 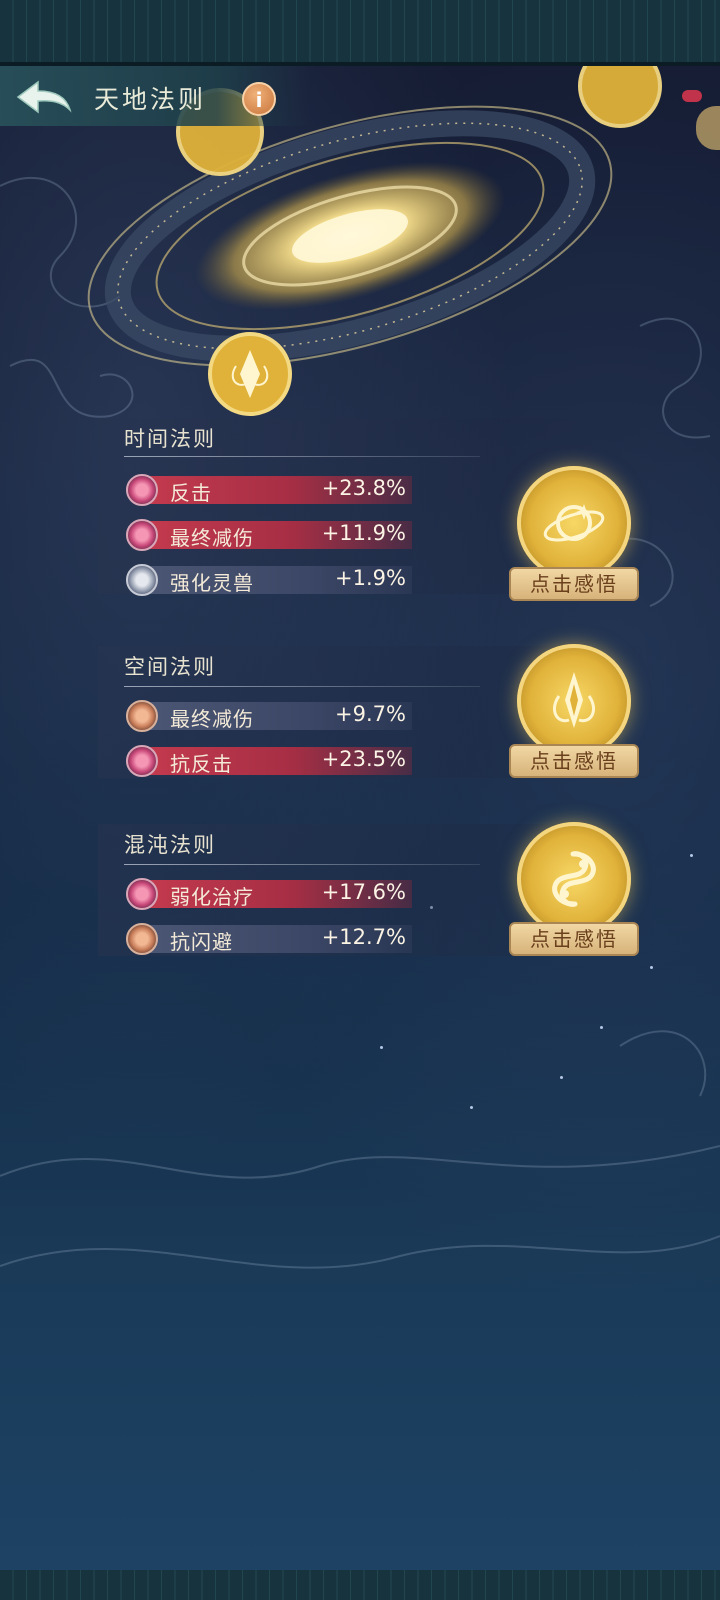 What do you see at coordinates (574, 761) in the screenshot?
I see `perceive-button-space: 点击感悟` at bounding box center [574, 761].